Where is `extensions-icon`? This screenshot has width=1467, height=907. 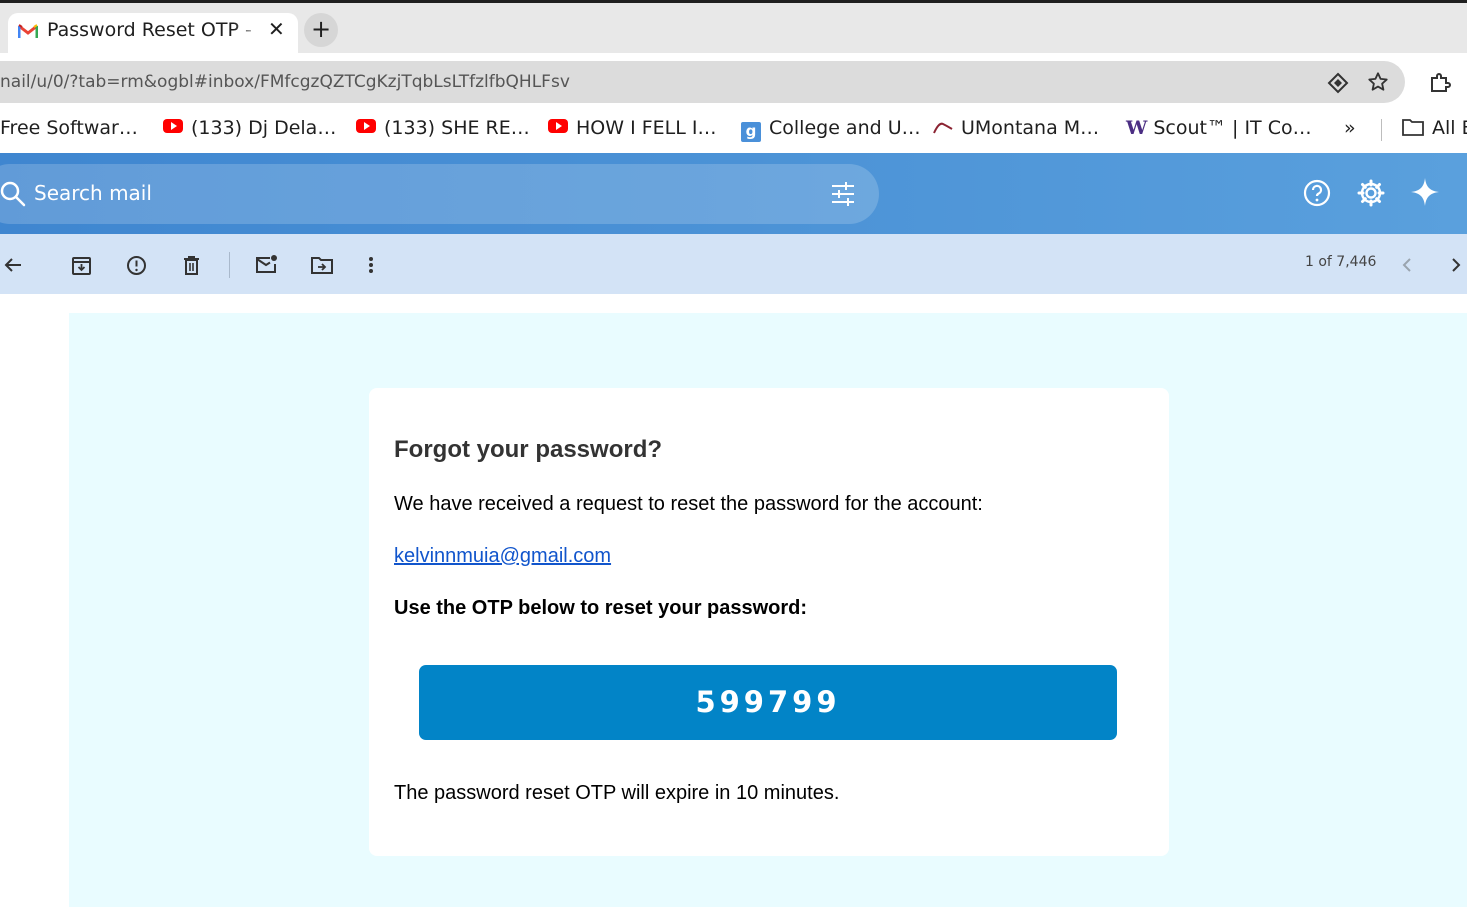 extensions-icon is located at coordinates (1440, 82).